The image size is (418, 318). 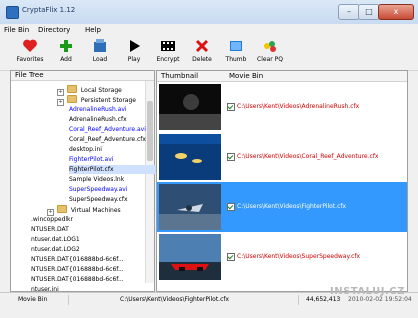 I want to click on load-label: Load, so click(x=100, y=59).